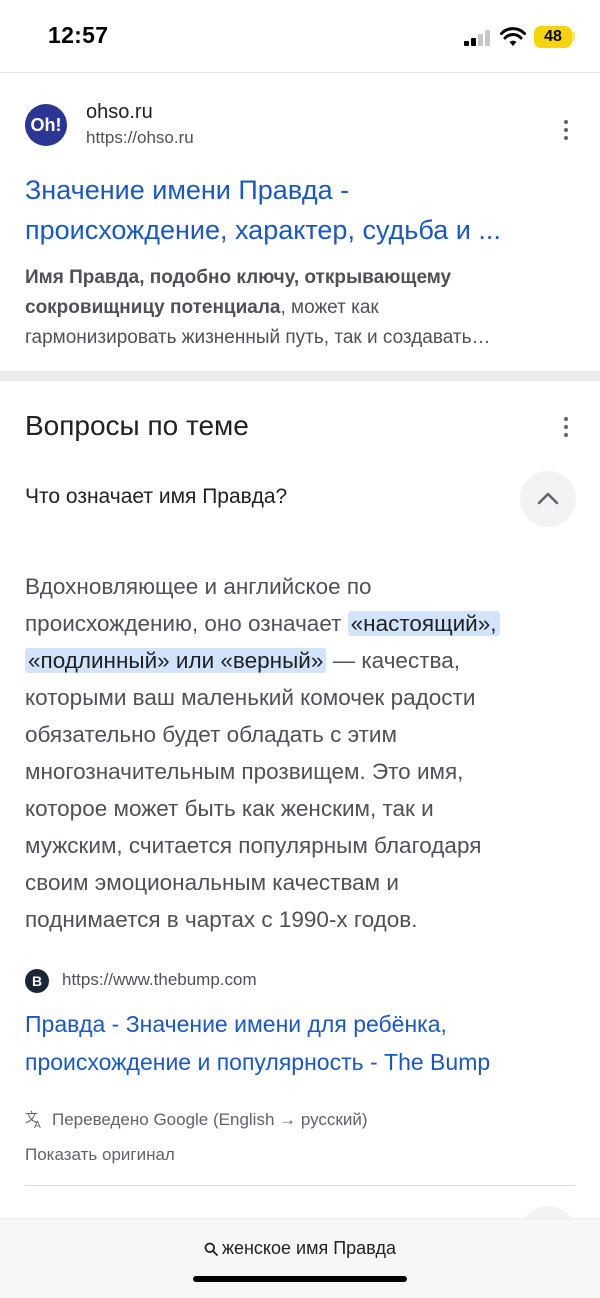 The width and height of the screenshot is (600, 1298). I want to click on source-url: https://www.thebump.com, so click(159, 980).